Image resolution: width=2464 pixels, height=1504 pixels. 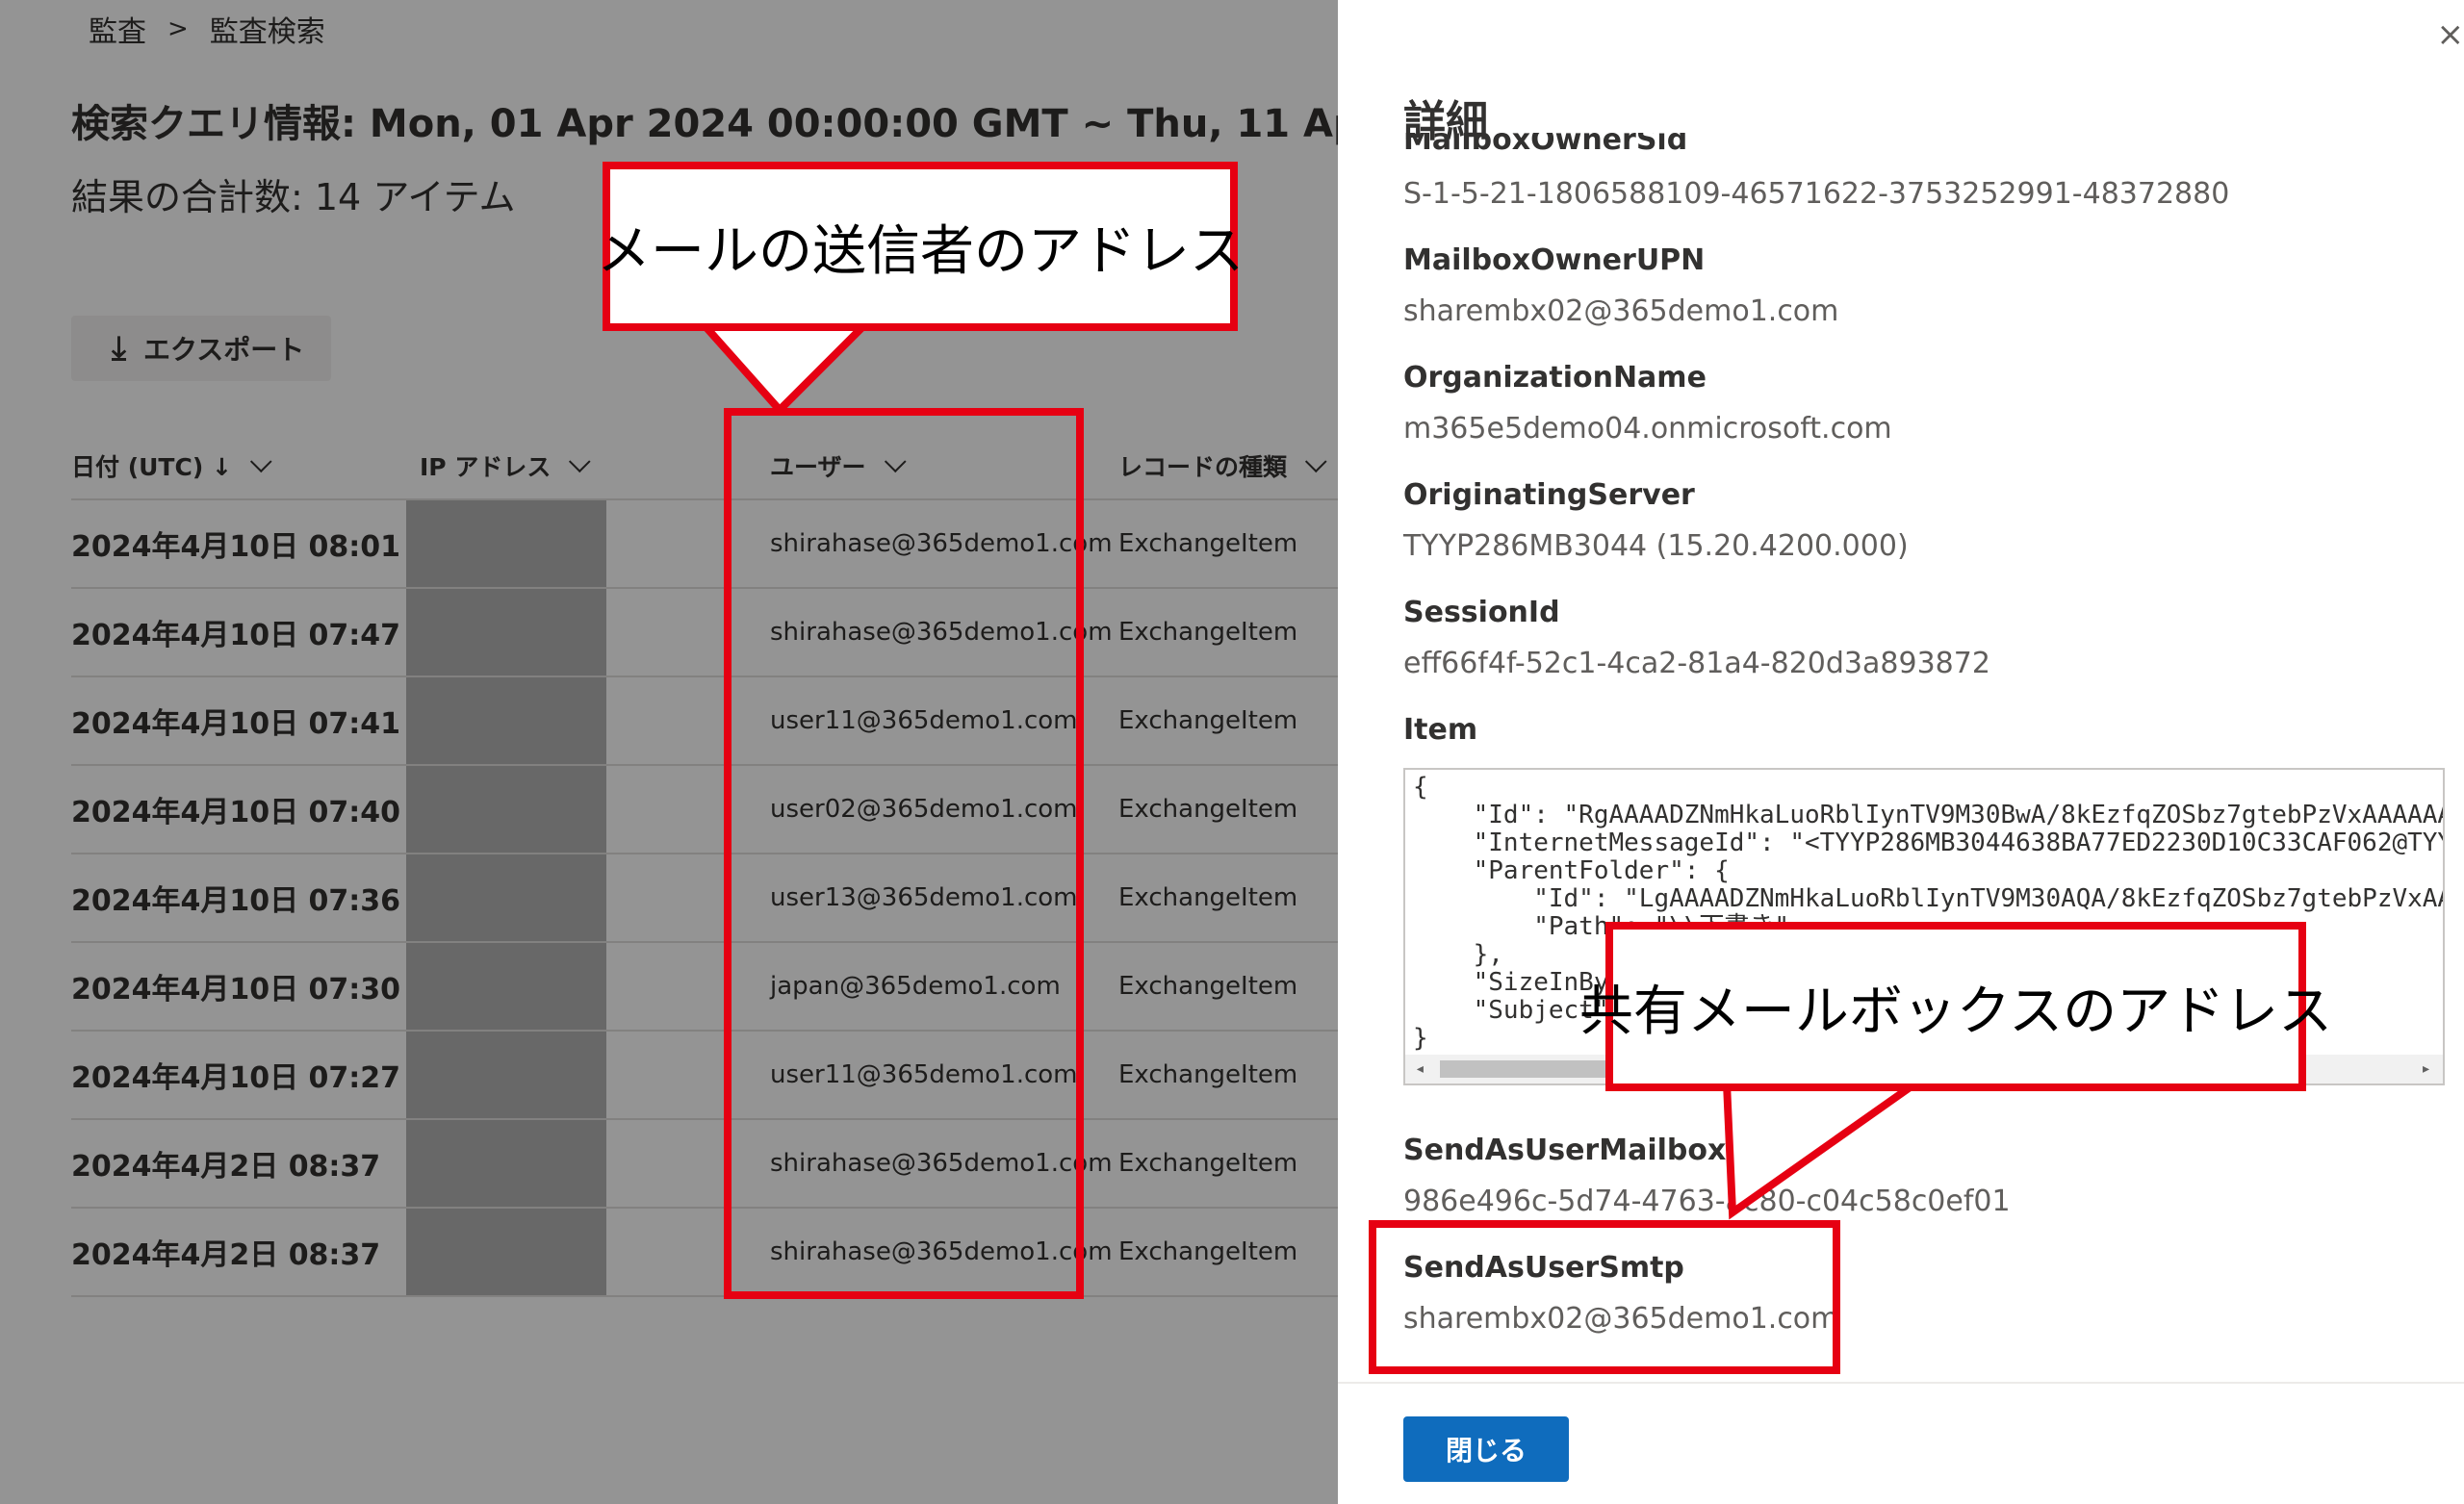 I want to click on callout-shared-mailbox-address: 共有メールボックスのアドレス, so click(x=1955, y=1007).